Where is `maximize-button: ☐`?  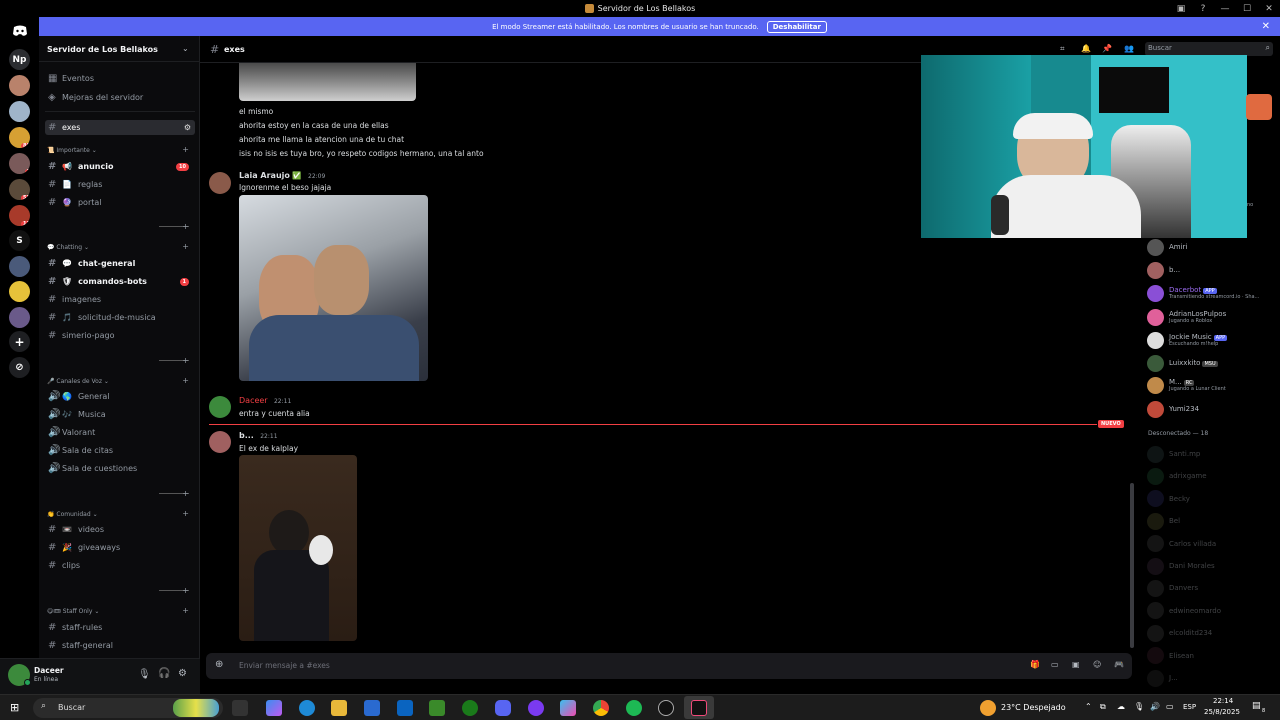
maximize-button: ☐ is located at coordinates (1247, 9).